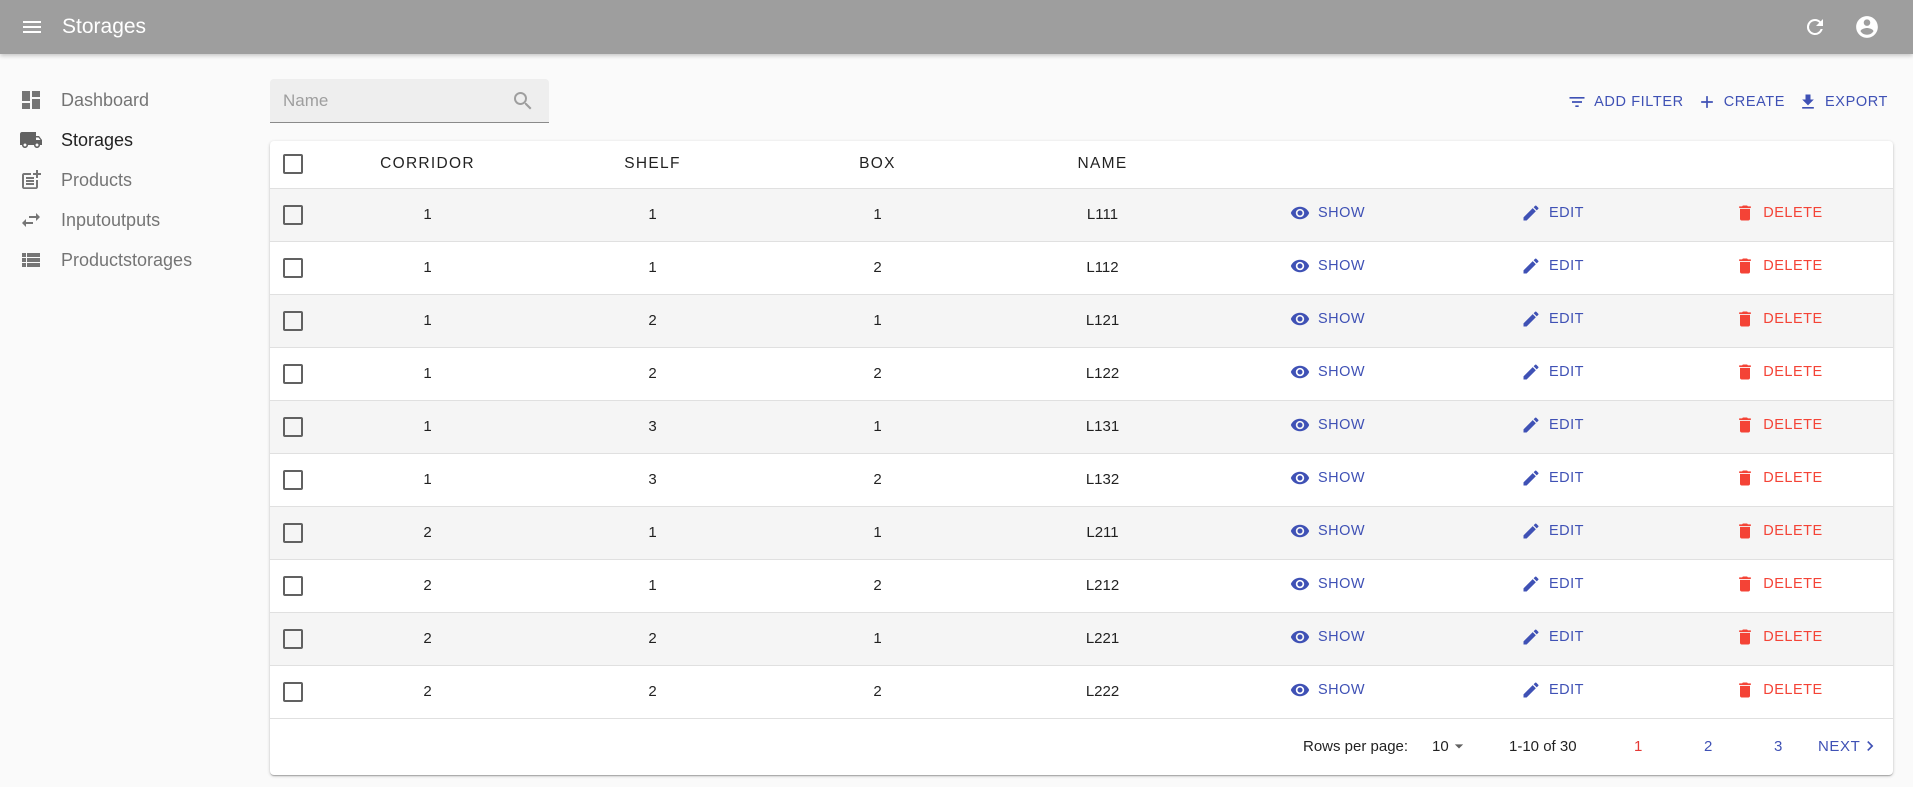 The width and height of the screenshot is (1913, 787). Describe the element at coordinates (1102, 215) in the screenshot. I see `cell-name: L111` at that location.